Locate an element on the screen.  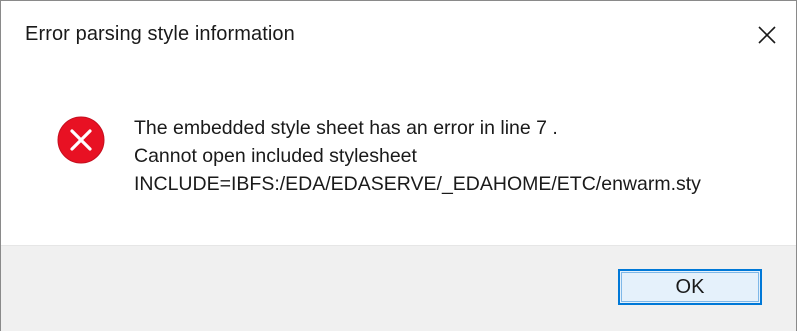
message-line-2: Cannot open included stylesheet is located at coordinates (275, 156).